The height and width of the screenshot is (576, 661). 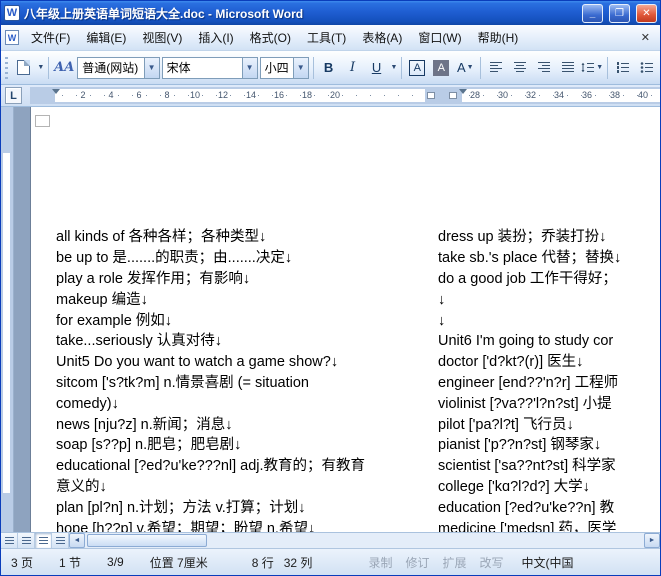 I want to click on scroll-right-button: ►, so click(x=652, y=540).